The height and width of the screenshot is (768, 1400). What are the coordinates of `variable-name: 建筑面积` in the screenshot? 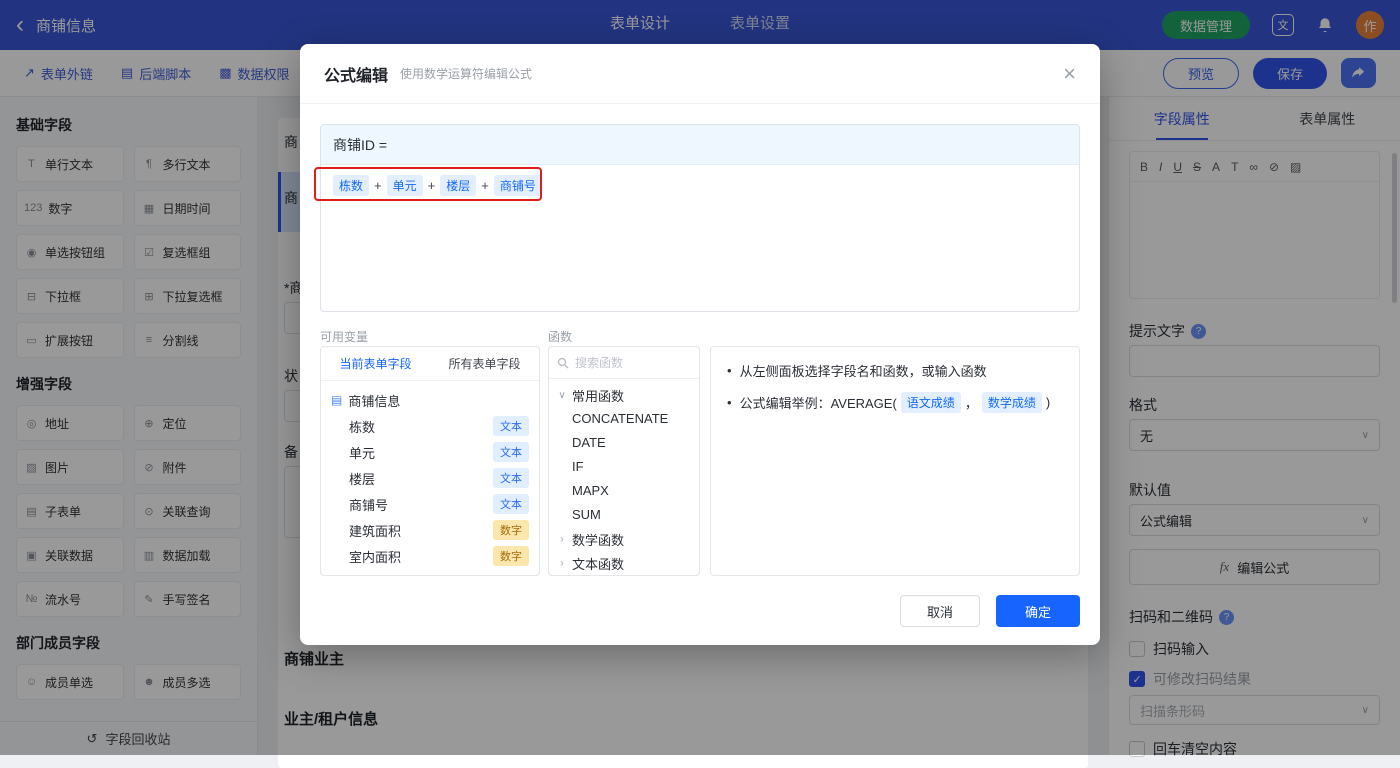 It's located at (375, 530).